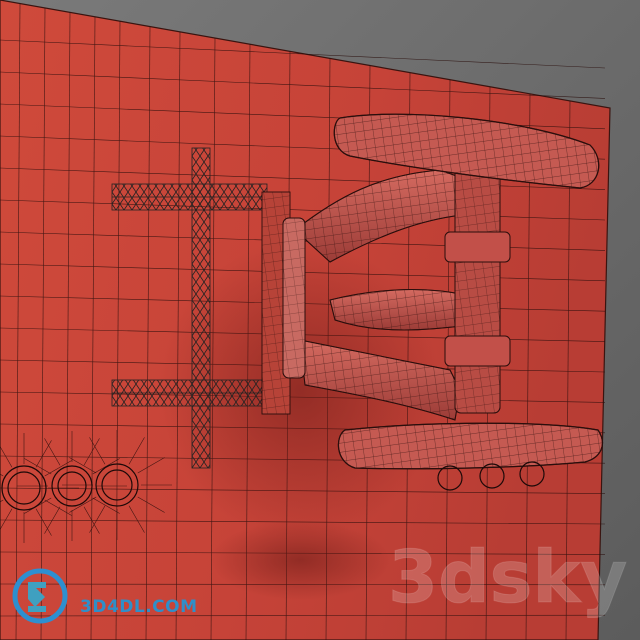 The image size is (640, 640). I want to click on mount-shadow-lower, so click(300, 560).